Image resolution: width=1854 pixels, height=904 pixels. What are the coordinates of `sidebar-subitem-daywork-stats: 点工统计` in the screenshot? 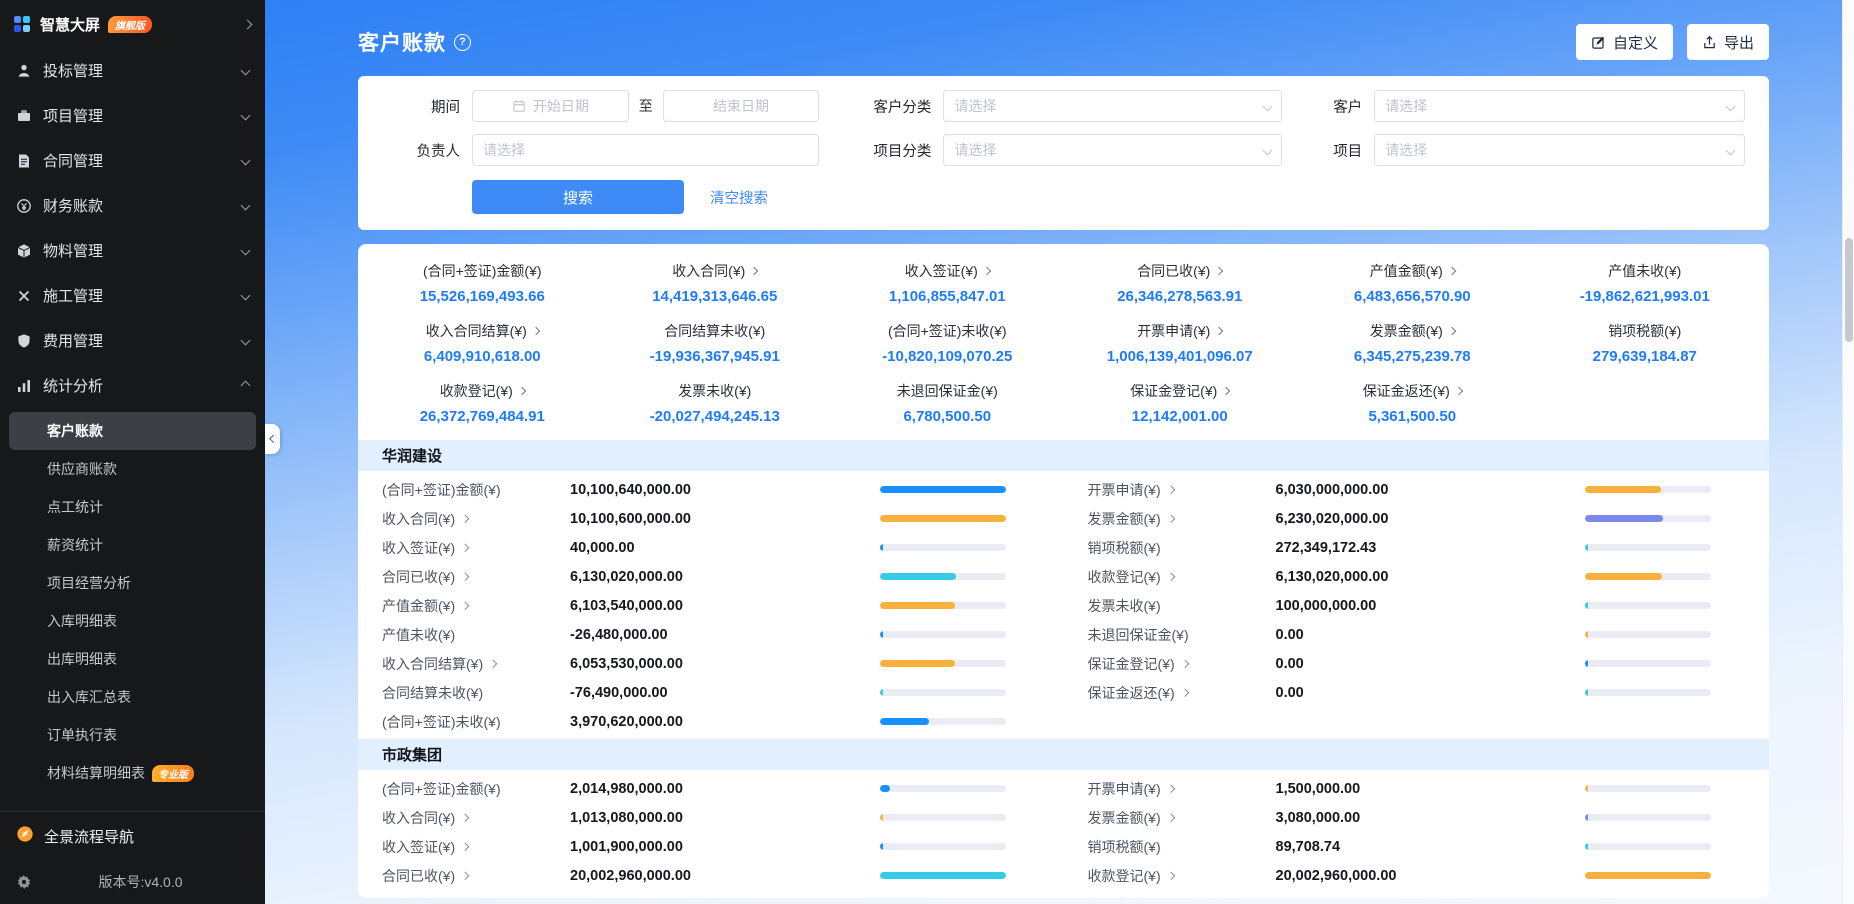 It's located at (132, 507).